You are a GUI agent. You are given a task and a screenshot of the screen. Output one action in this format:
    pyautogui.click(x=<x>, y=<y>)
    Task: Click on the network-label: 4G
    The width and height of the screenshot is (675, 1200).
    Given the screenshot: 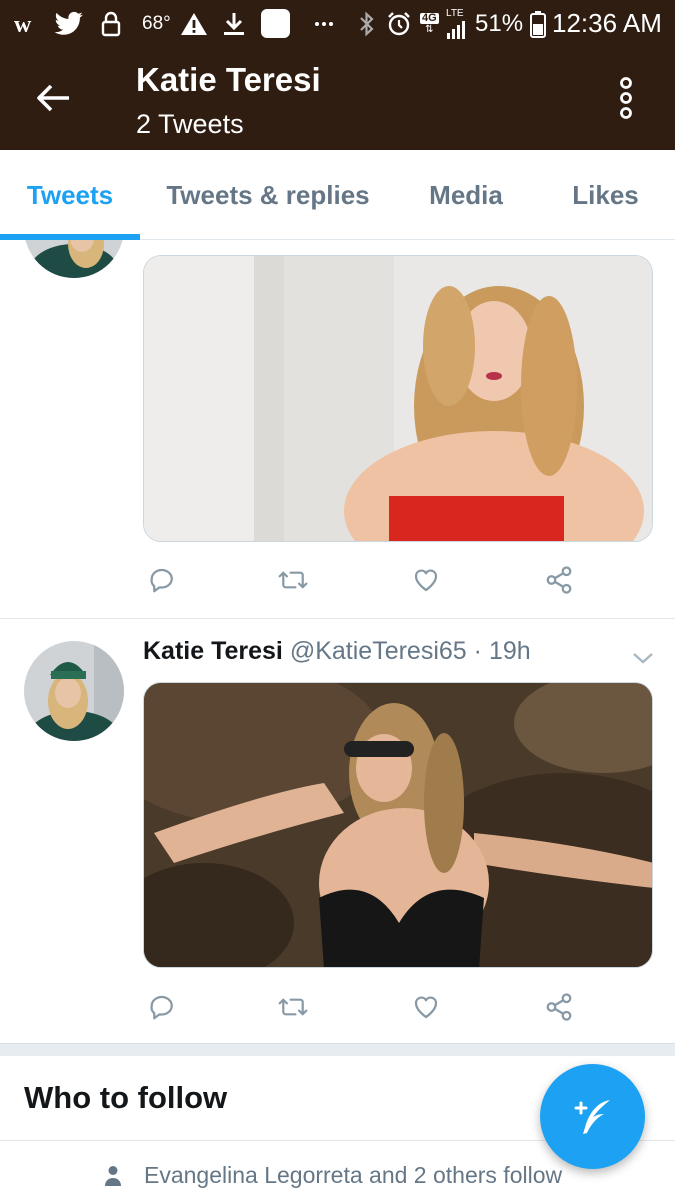 What is the action you would take?
    pyautogui.click(x=429, y=17)
    